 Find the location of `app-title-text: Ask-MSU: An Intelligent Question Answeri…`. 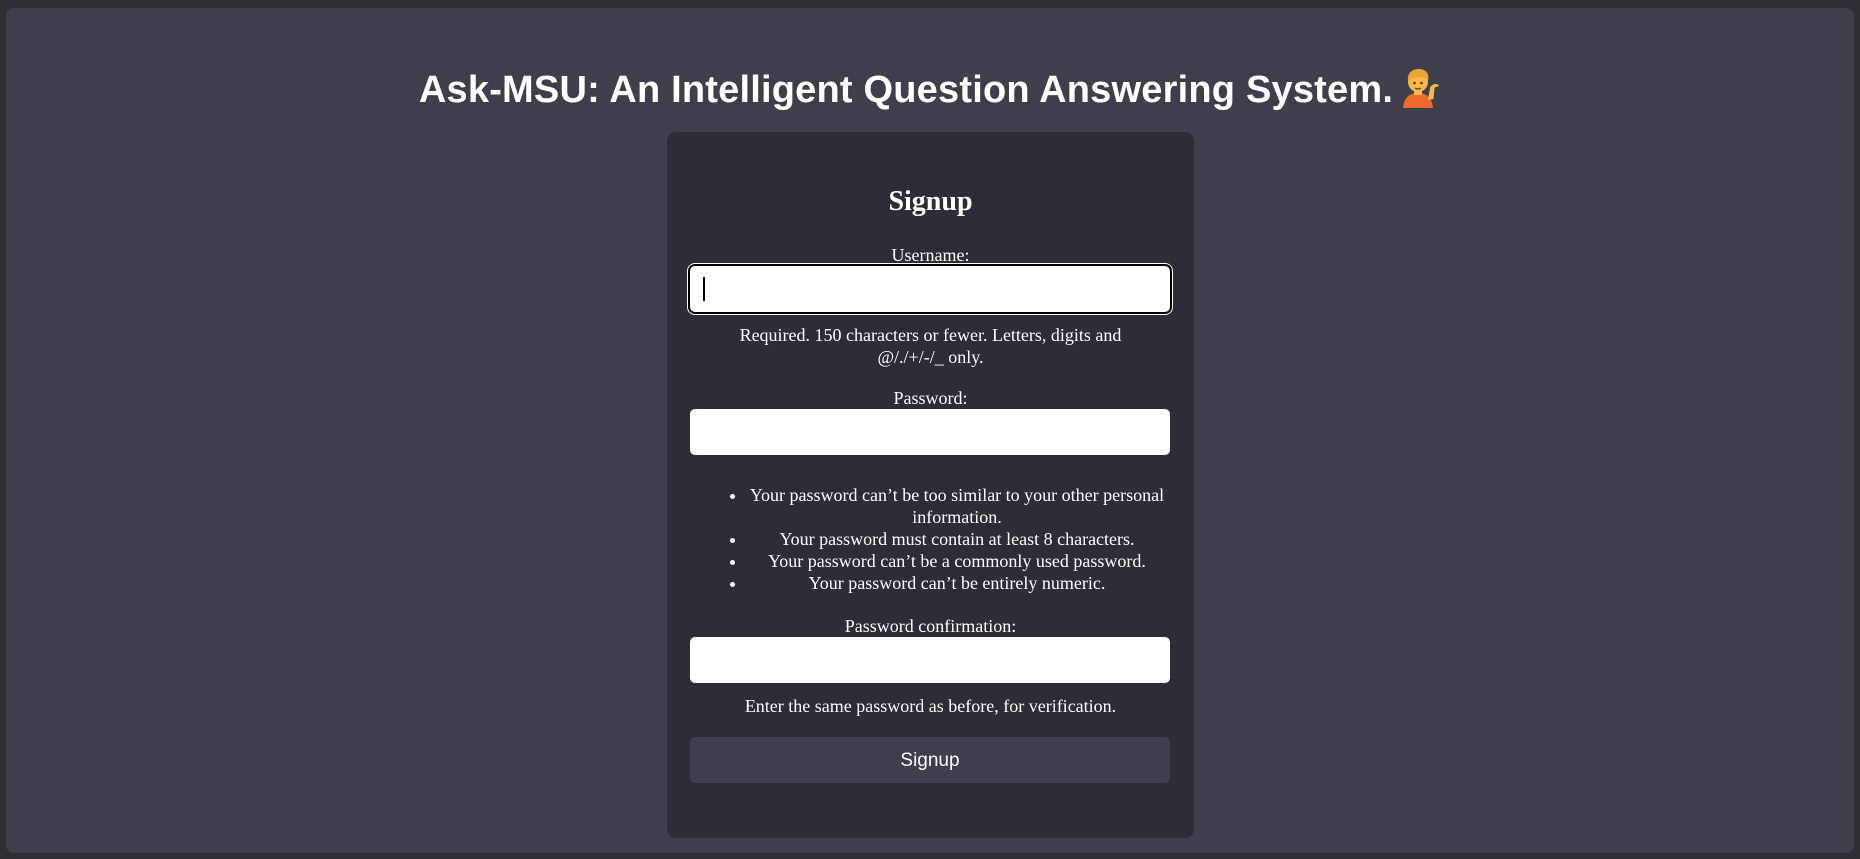

app-title-text: Ask-MSU: An Intelligent Question Answeri… is located at coordinates (906, 90).